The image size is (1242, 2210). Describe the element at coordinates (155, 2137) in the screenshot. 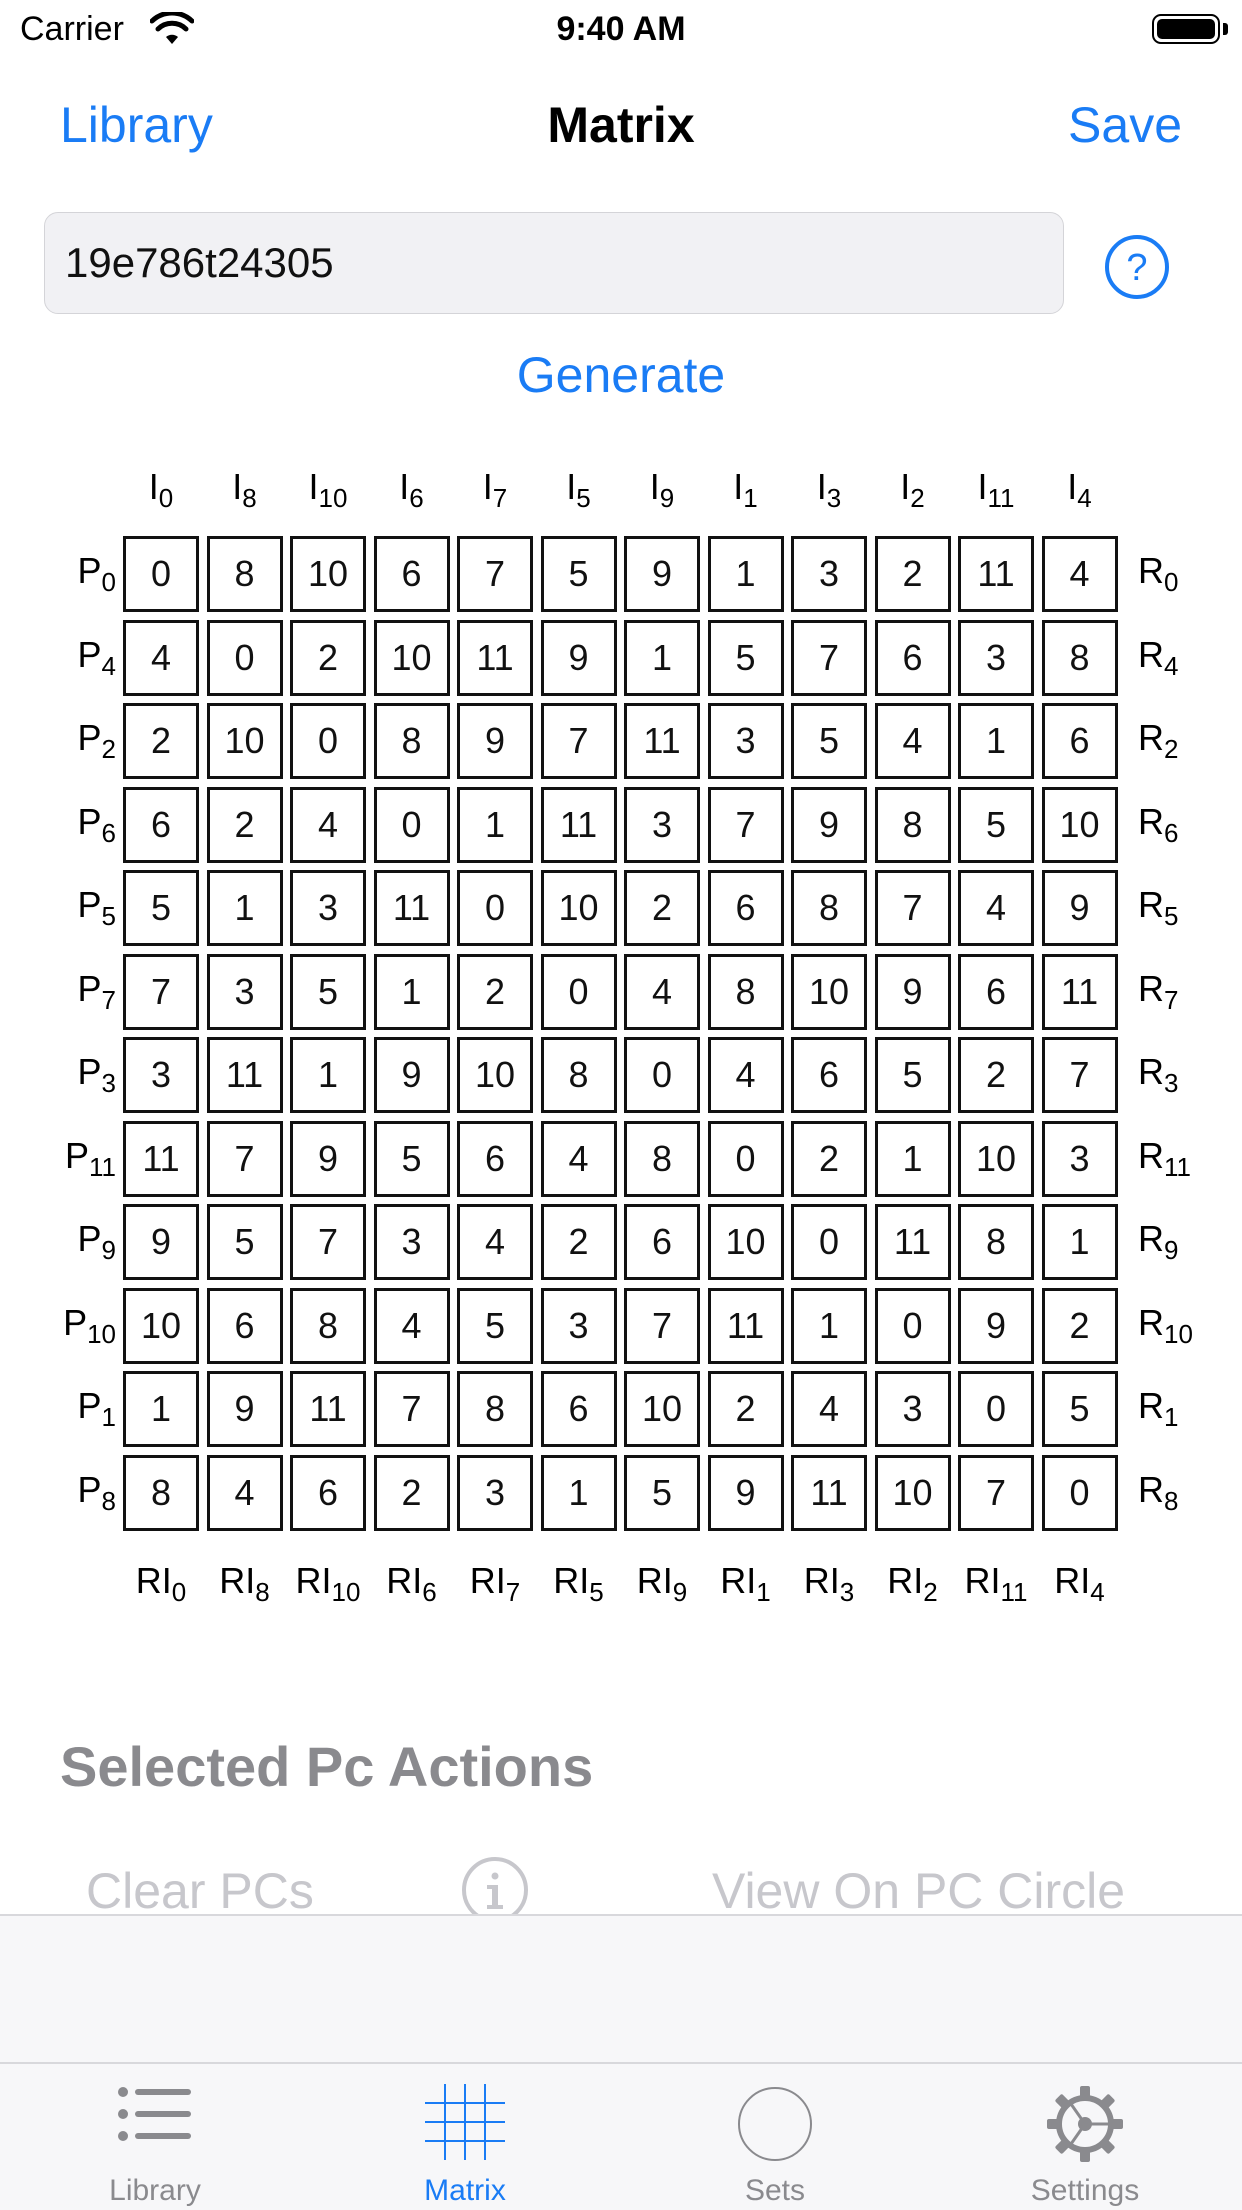

I see `tab-library: Library` at that location.